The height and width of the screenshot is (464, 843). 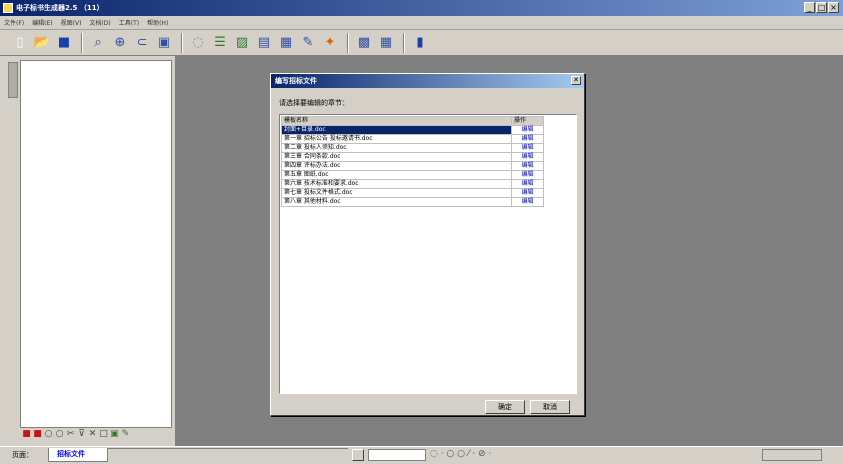 I want to click on table-row: 第三章 合同条款.doc 编辑, so click(x=412, y=157).